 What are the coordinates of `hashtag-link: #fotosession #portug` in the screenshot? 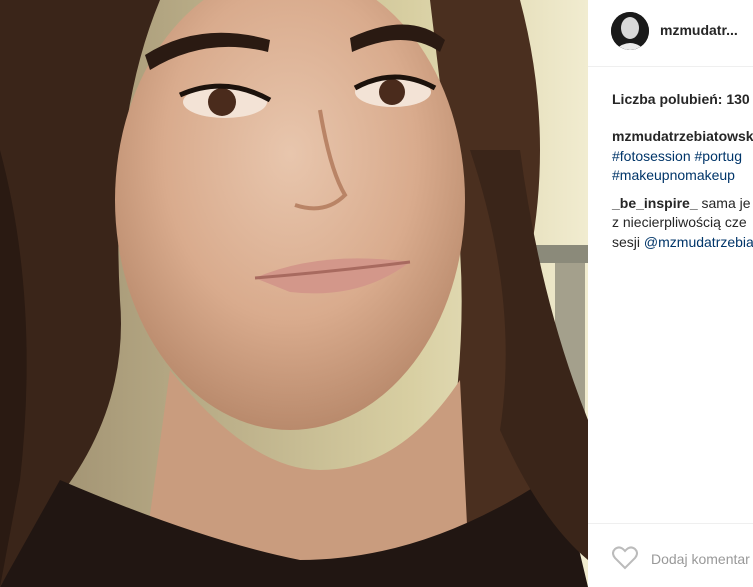 It's located at (677, 156).